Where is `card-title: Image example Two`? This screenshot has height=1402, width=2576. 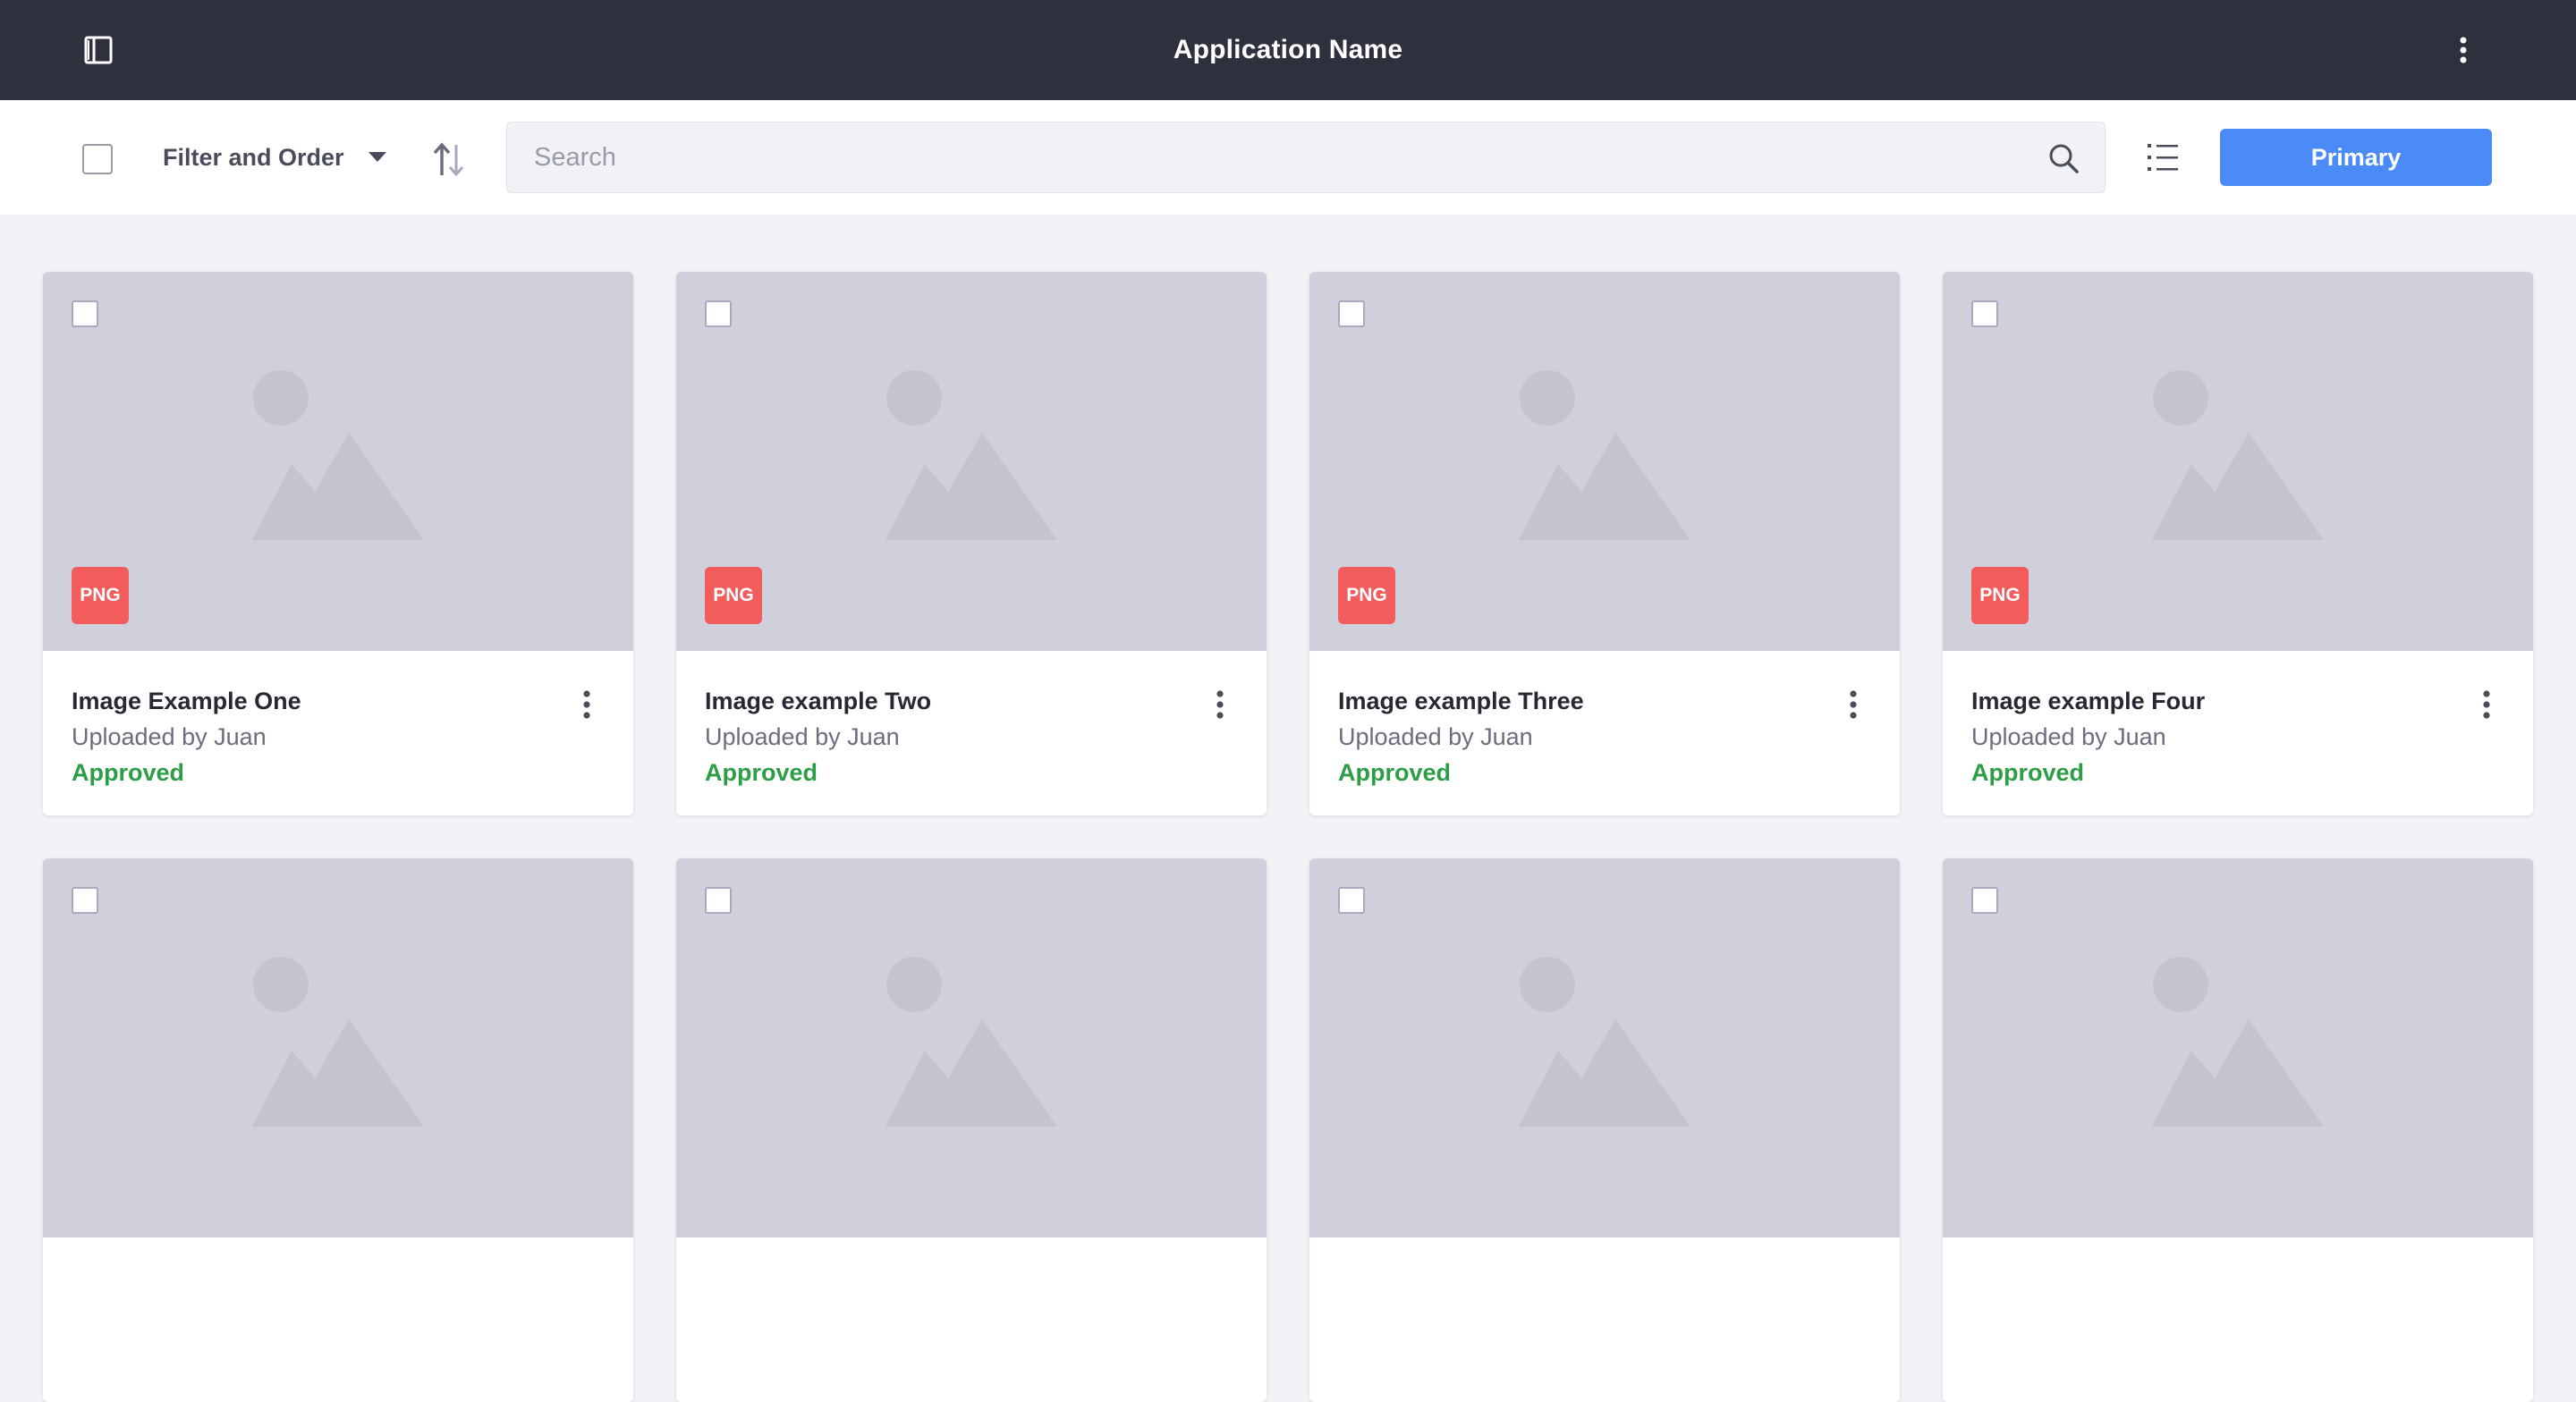
card-title: Image example Two is located at coordinates (955, 701).